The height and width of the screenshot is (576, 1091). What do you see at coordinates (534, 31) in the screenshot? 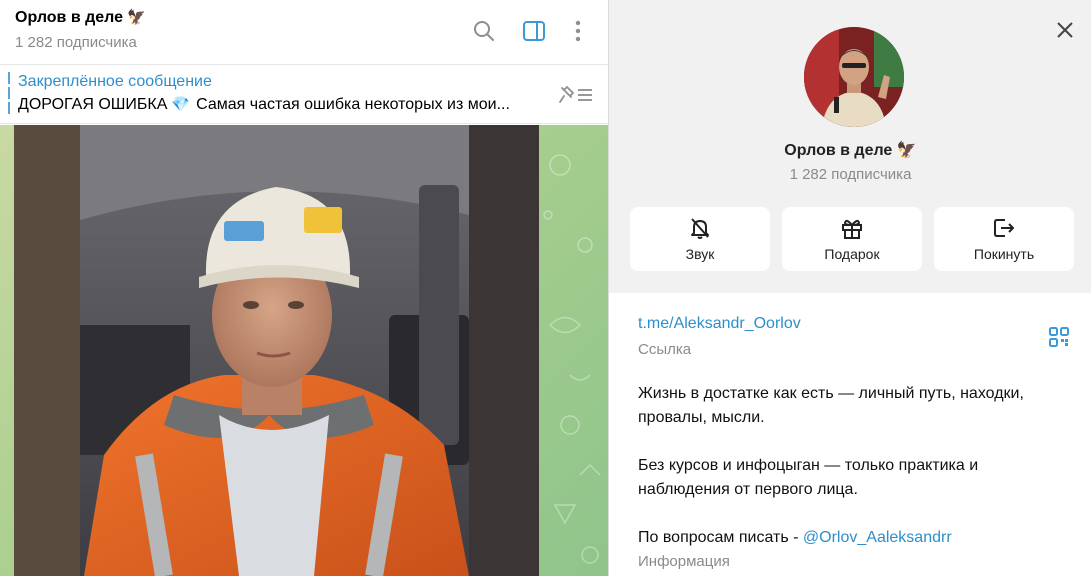
I see `side-panel-icon` at bounding box center [534, 31].